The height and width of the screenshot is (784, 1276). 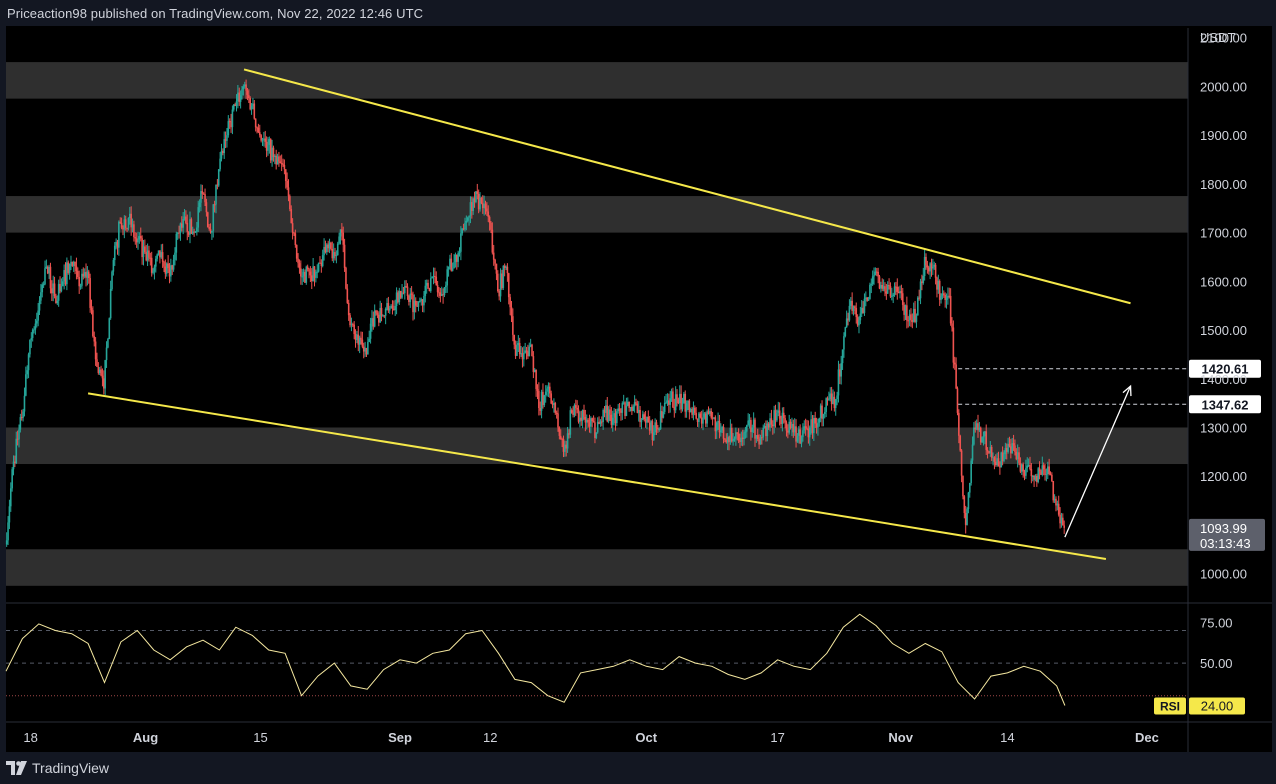 What do you see at coordinates (490, 737) in the screenshot?
I see `time-tick-label: 12` at bounding box center [490, 737].